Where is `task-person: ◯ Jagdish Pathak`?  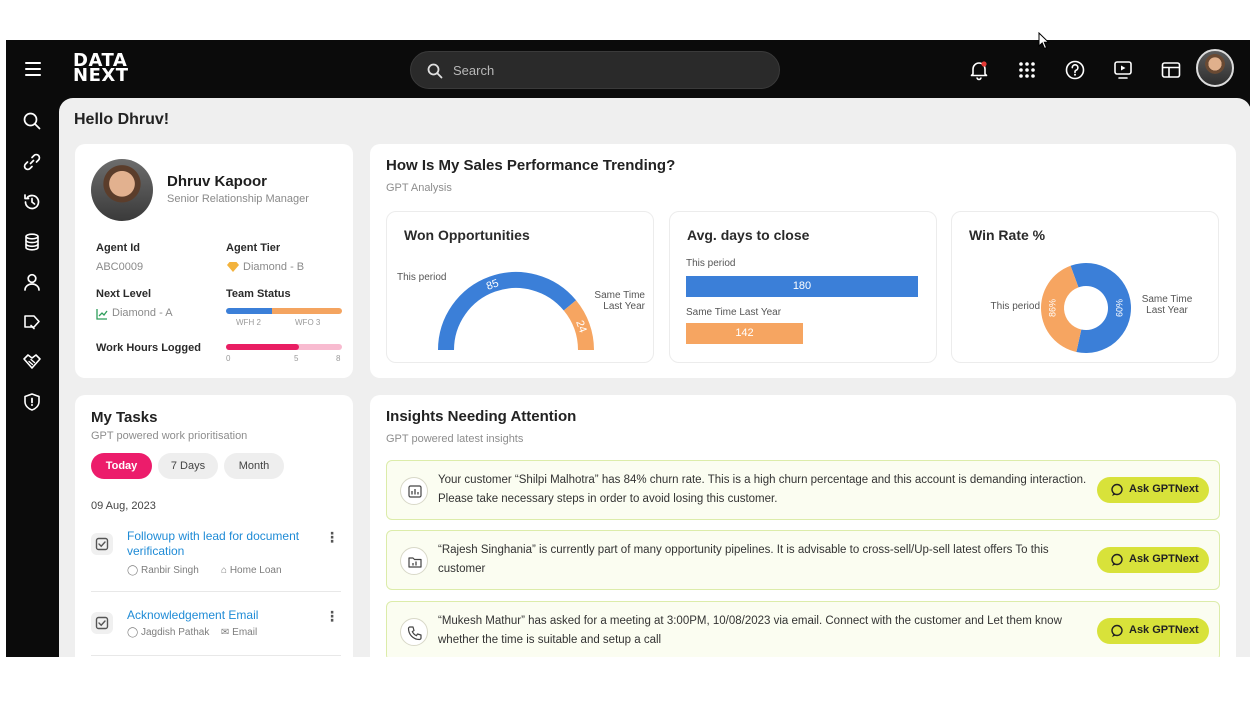
task-person: ◯ Jagdish Pathak is located at coordinates (168, 632).